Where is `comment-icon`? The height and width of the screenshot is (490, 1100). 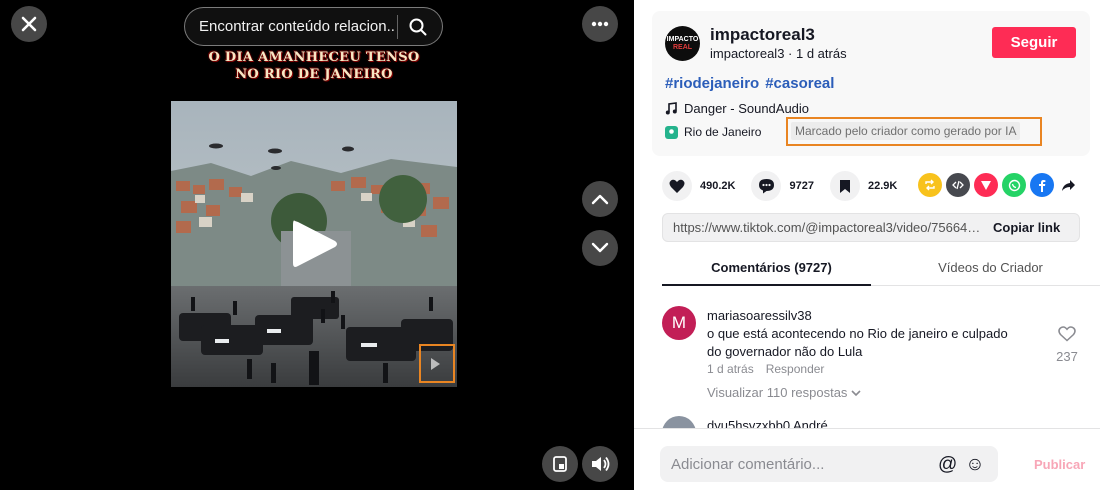 comment-icon is located at coordinates (766, 186).